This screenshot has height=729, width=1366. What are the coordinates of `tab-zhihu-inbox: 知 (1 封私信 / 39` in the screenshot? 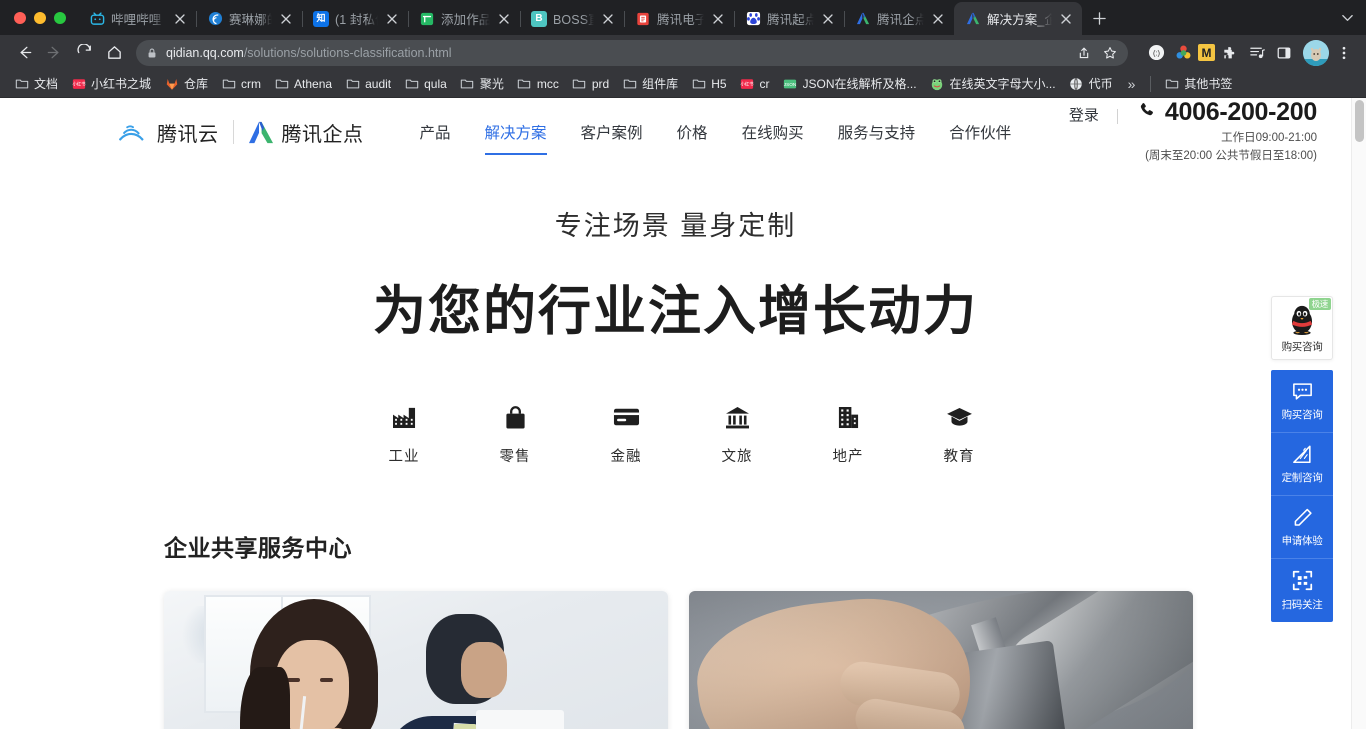 It's located at (355, 18).